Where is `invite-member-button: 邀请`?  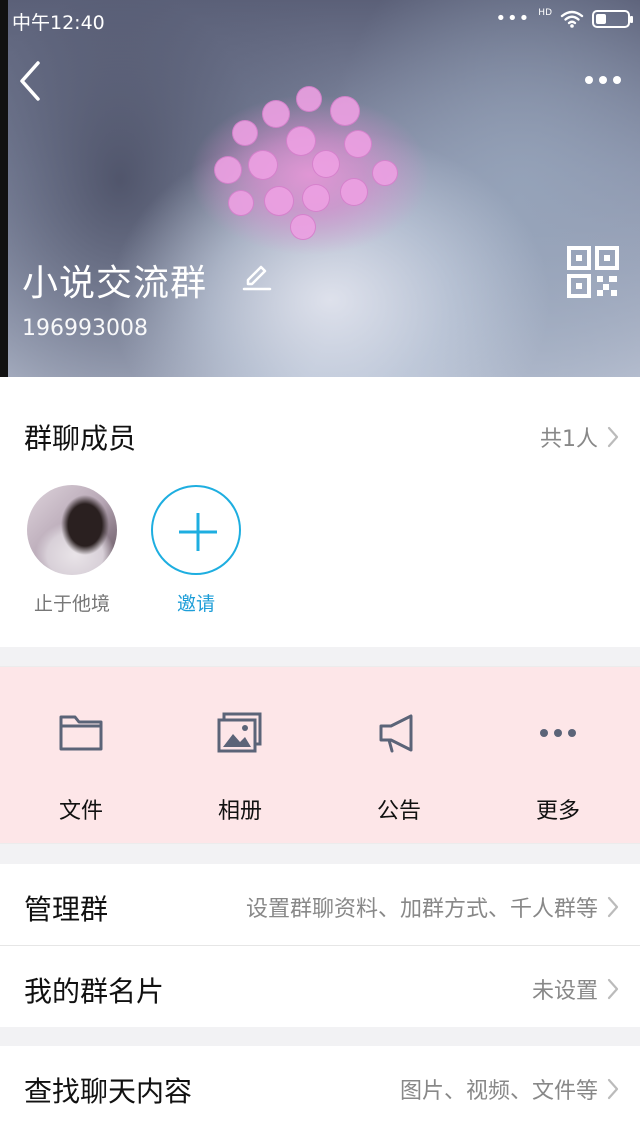
invite-member-button: 邀请 is located at coordinates (196, 550).